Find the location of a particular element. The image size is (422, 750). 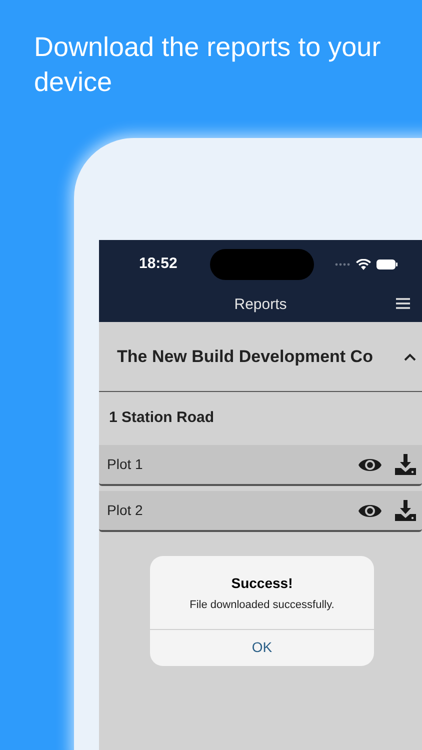

company-header: The New Build Development Co is located at coordinates (260, 357).